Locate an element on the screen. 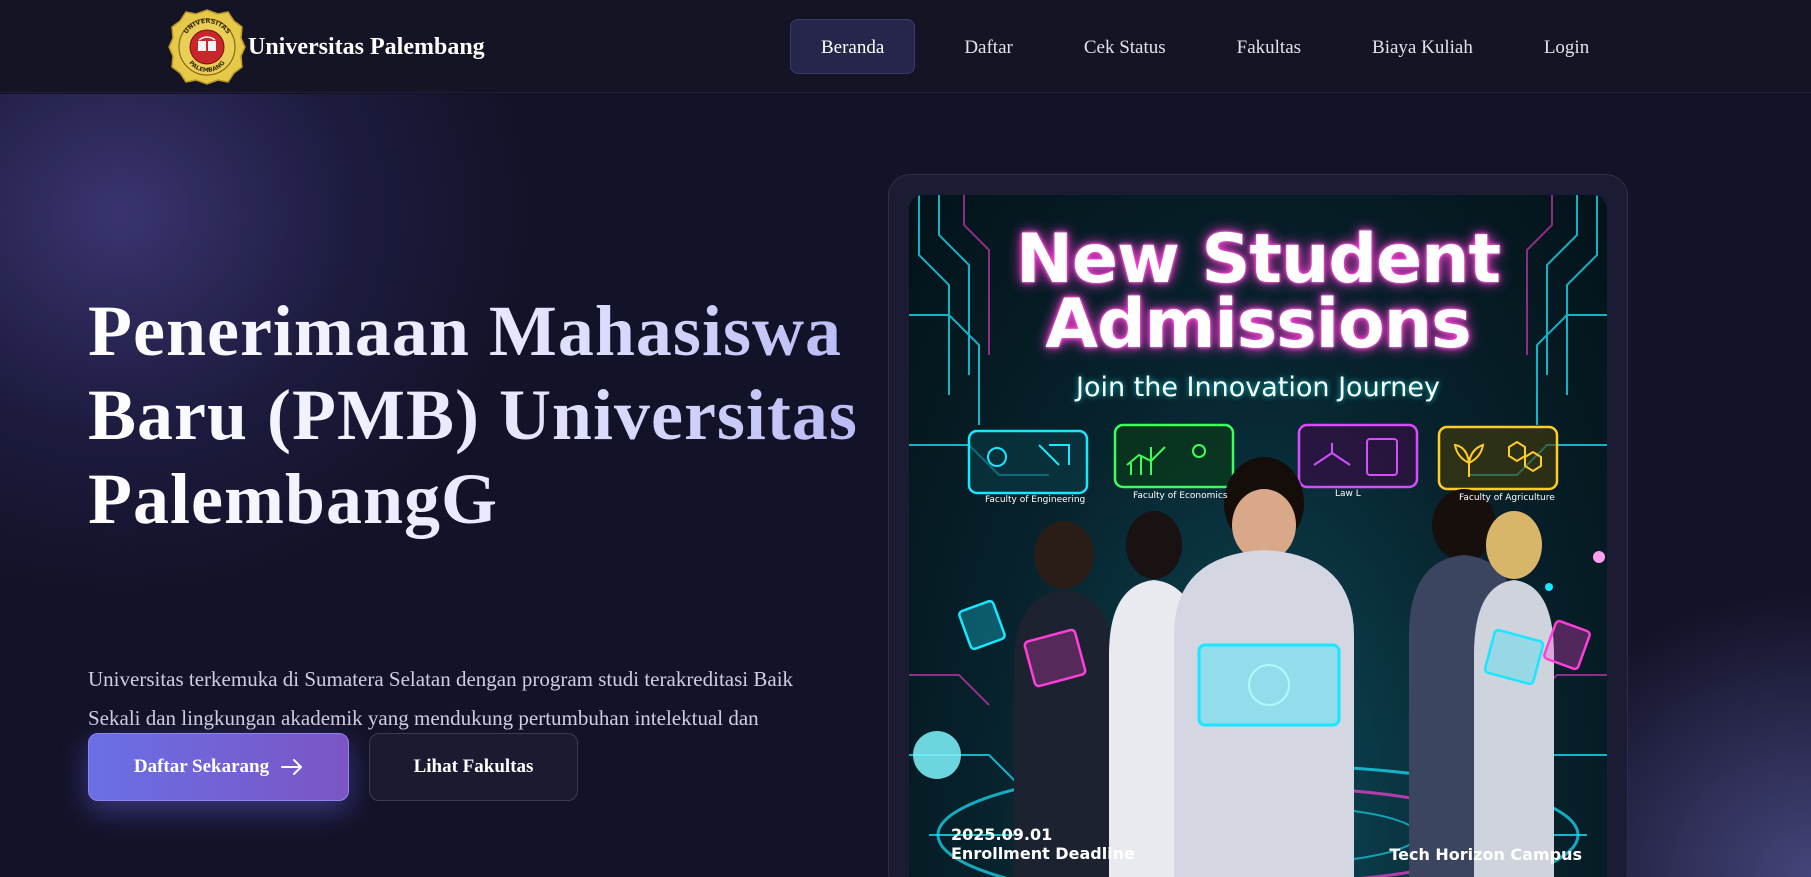 The image size is (1811, 877). nav-item-fakultas: Fakultas is located at coordinates (1269, 46).